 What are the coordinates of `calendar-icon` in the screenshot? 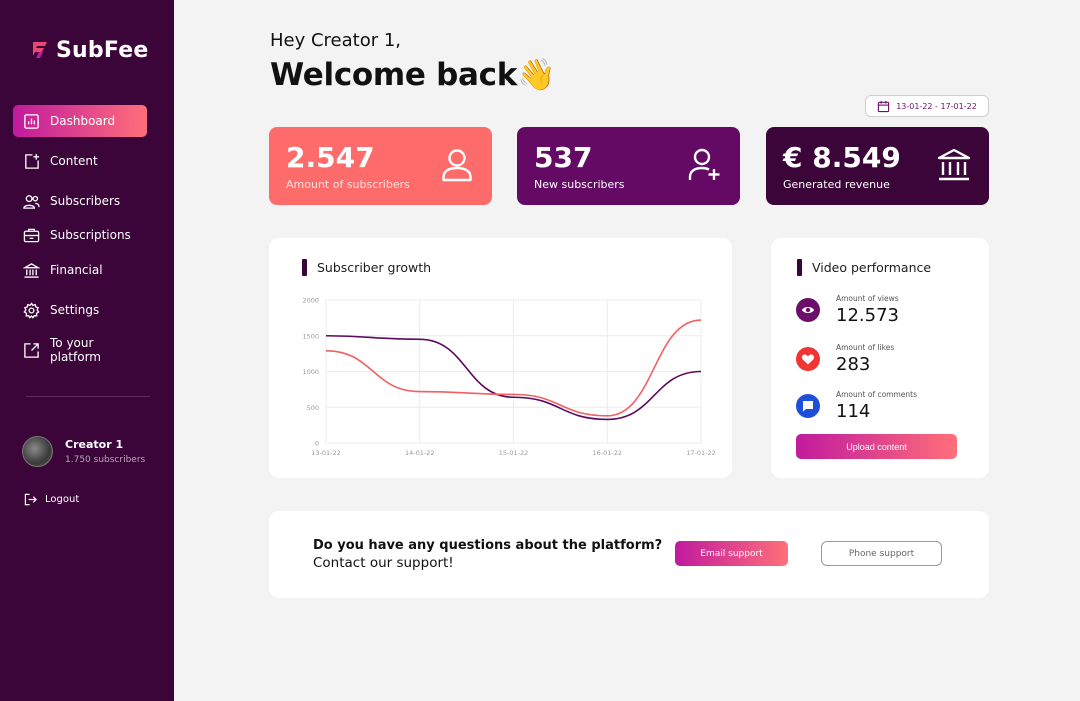 It's located at (884, 106).